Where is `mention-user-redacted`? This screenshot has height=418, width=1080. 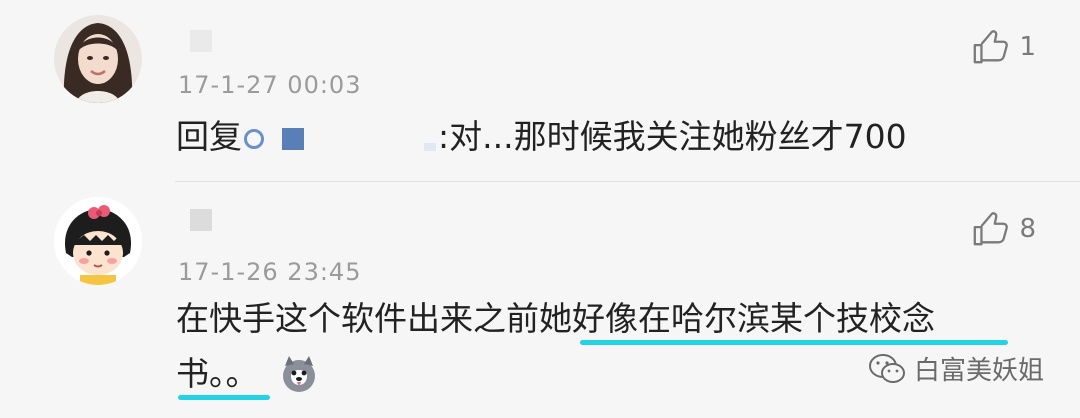 mention-user-redacted is located at coordinates (293, 138).